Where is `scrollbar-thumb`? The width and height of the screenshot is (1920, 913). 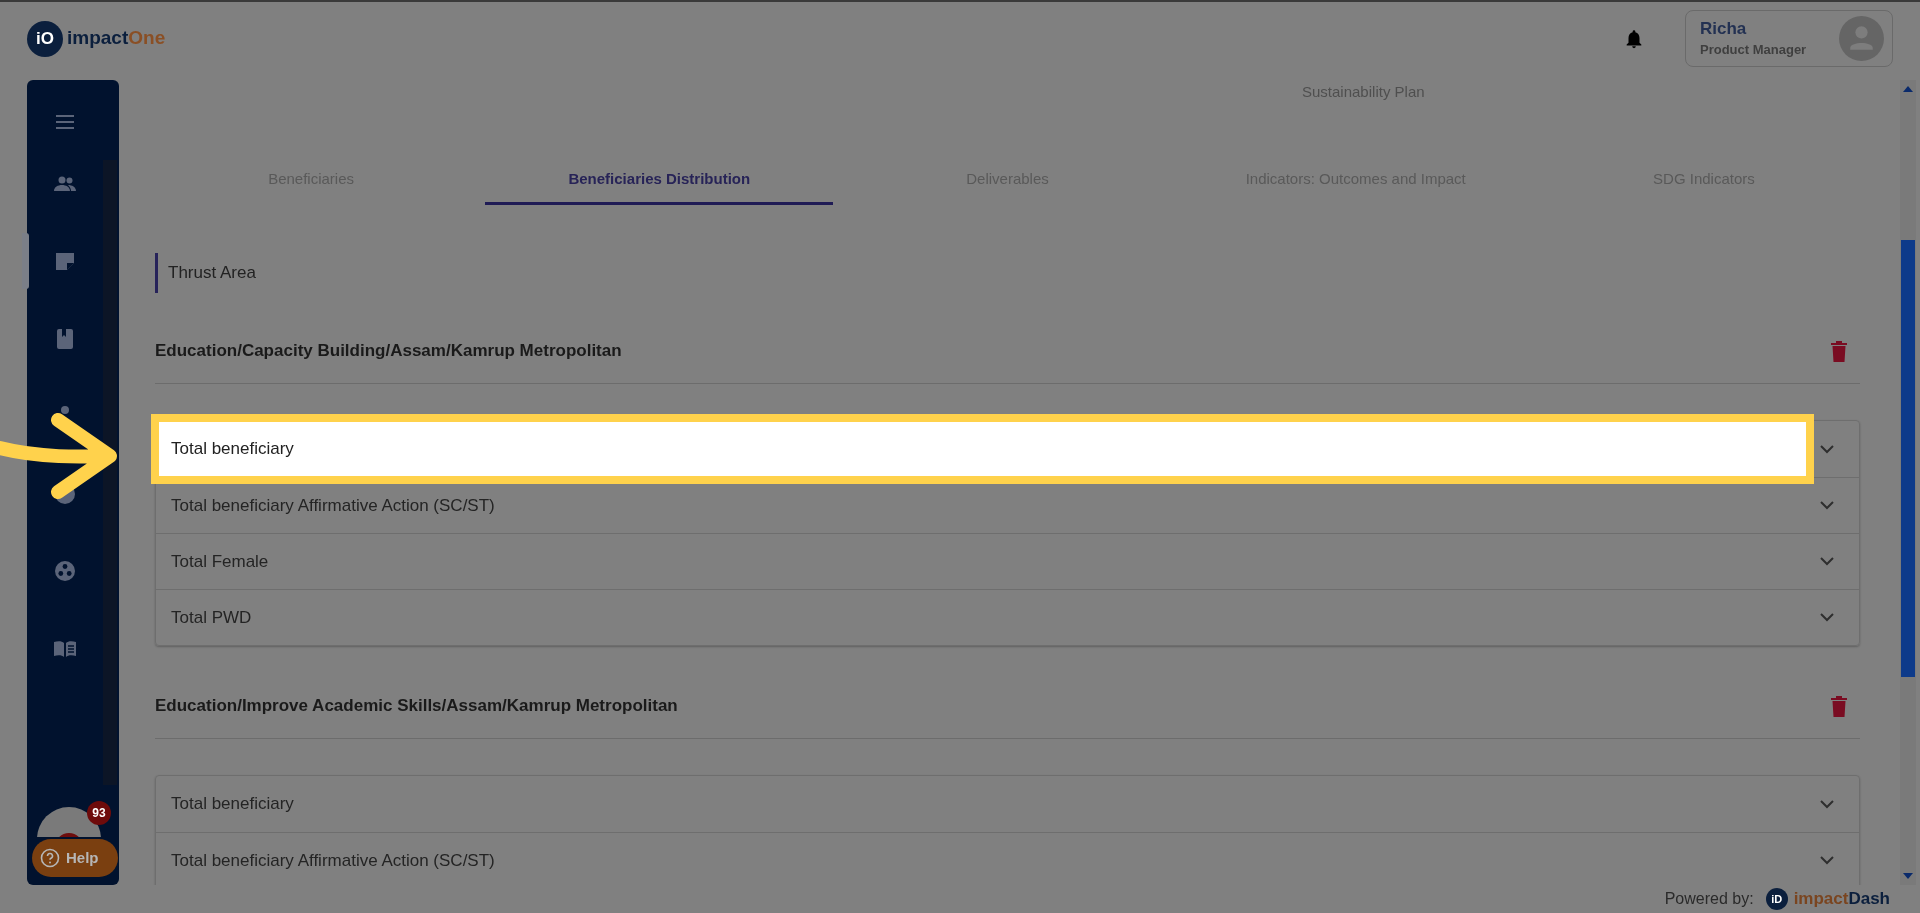
scrollbar-thumb is located at coordinates (1908, 458).